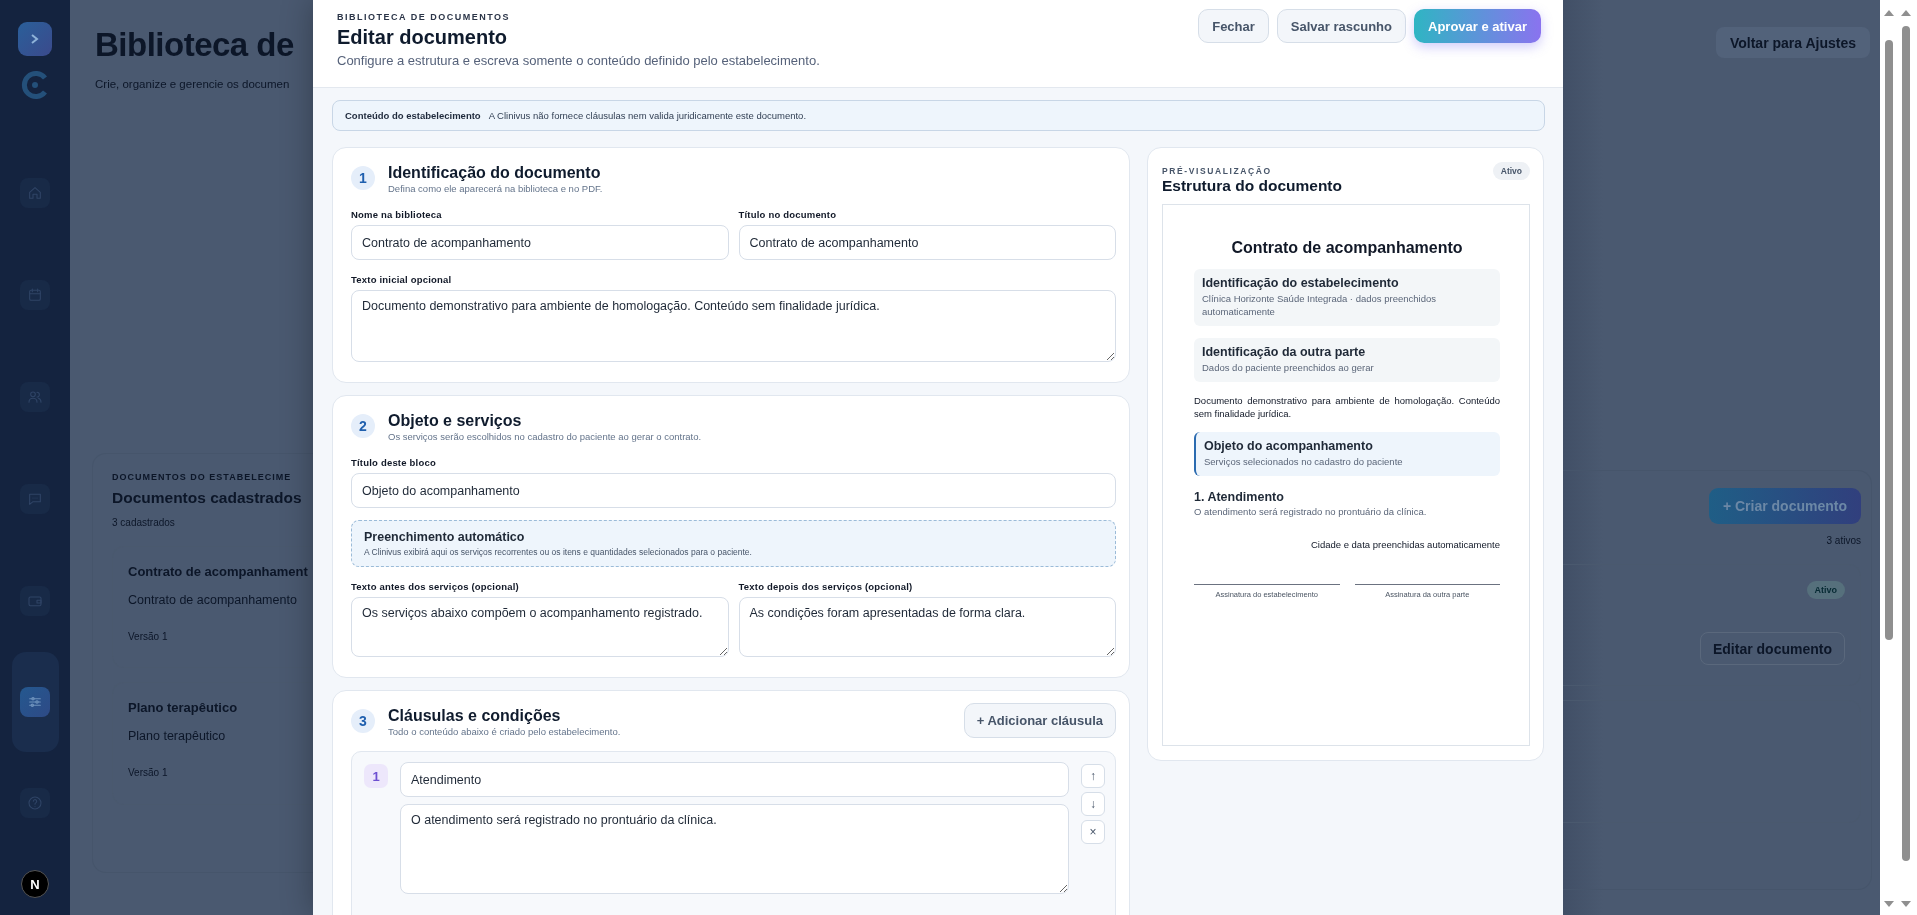 This screenshot has height=915, width=1917. I want to click on clause-text-area: O atendimento será registrado no prontuário da clínica., so click(734, 849).